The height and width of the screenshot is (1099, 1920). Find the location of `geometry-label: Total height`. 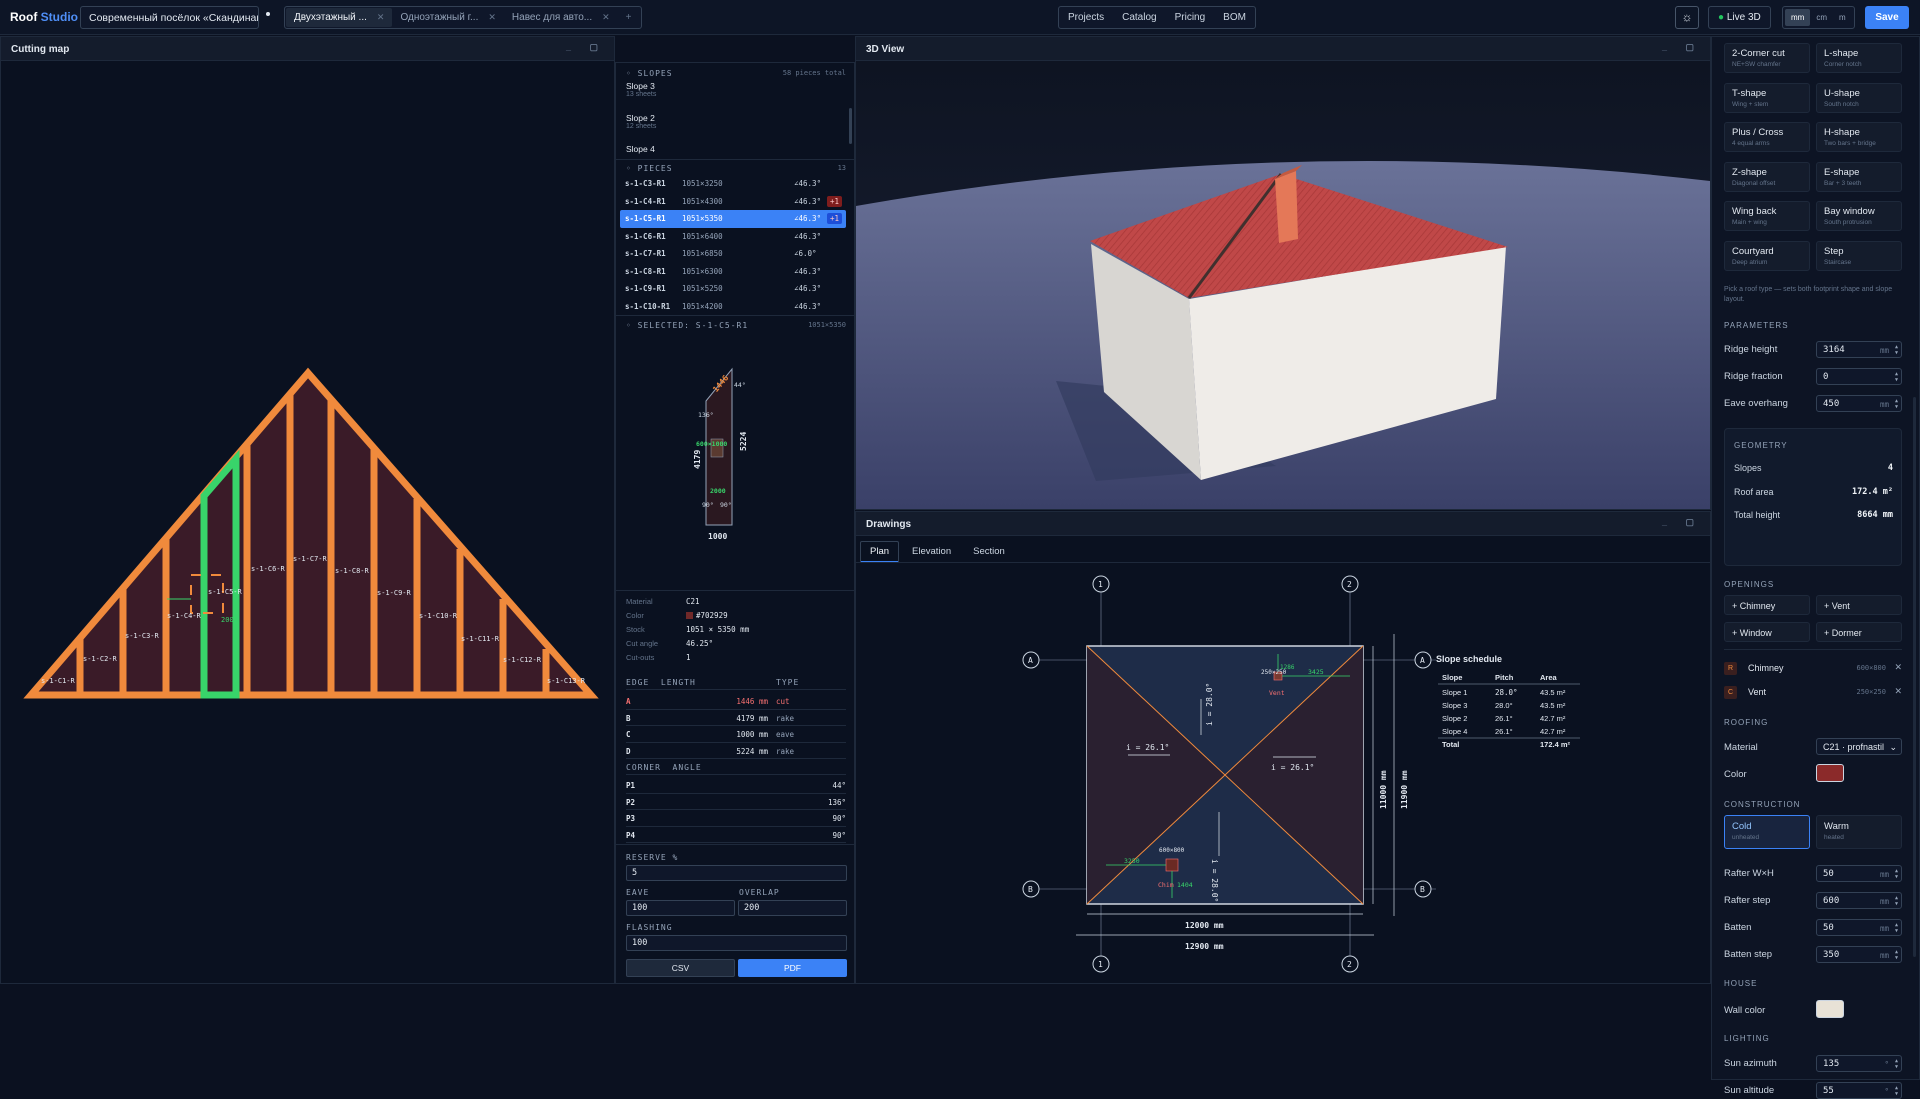

geometry-label: Total height is located at coordinates (1757, 515).